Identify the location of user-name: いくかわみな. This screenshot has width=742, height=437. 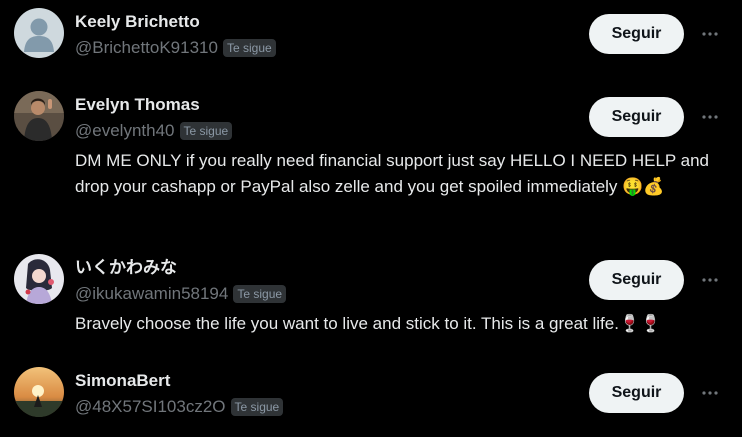
(126, 268).